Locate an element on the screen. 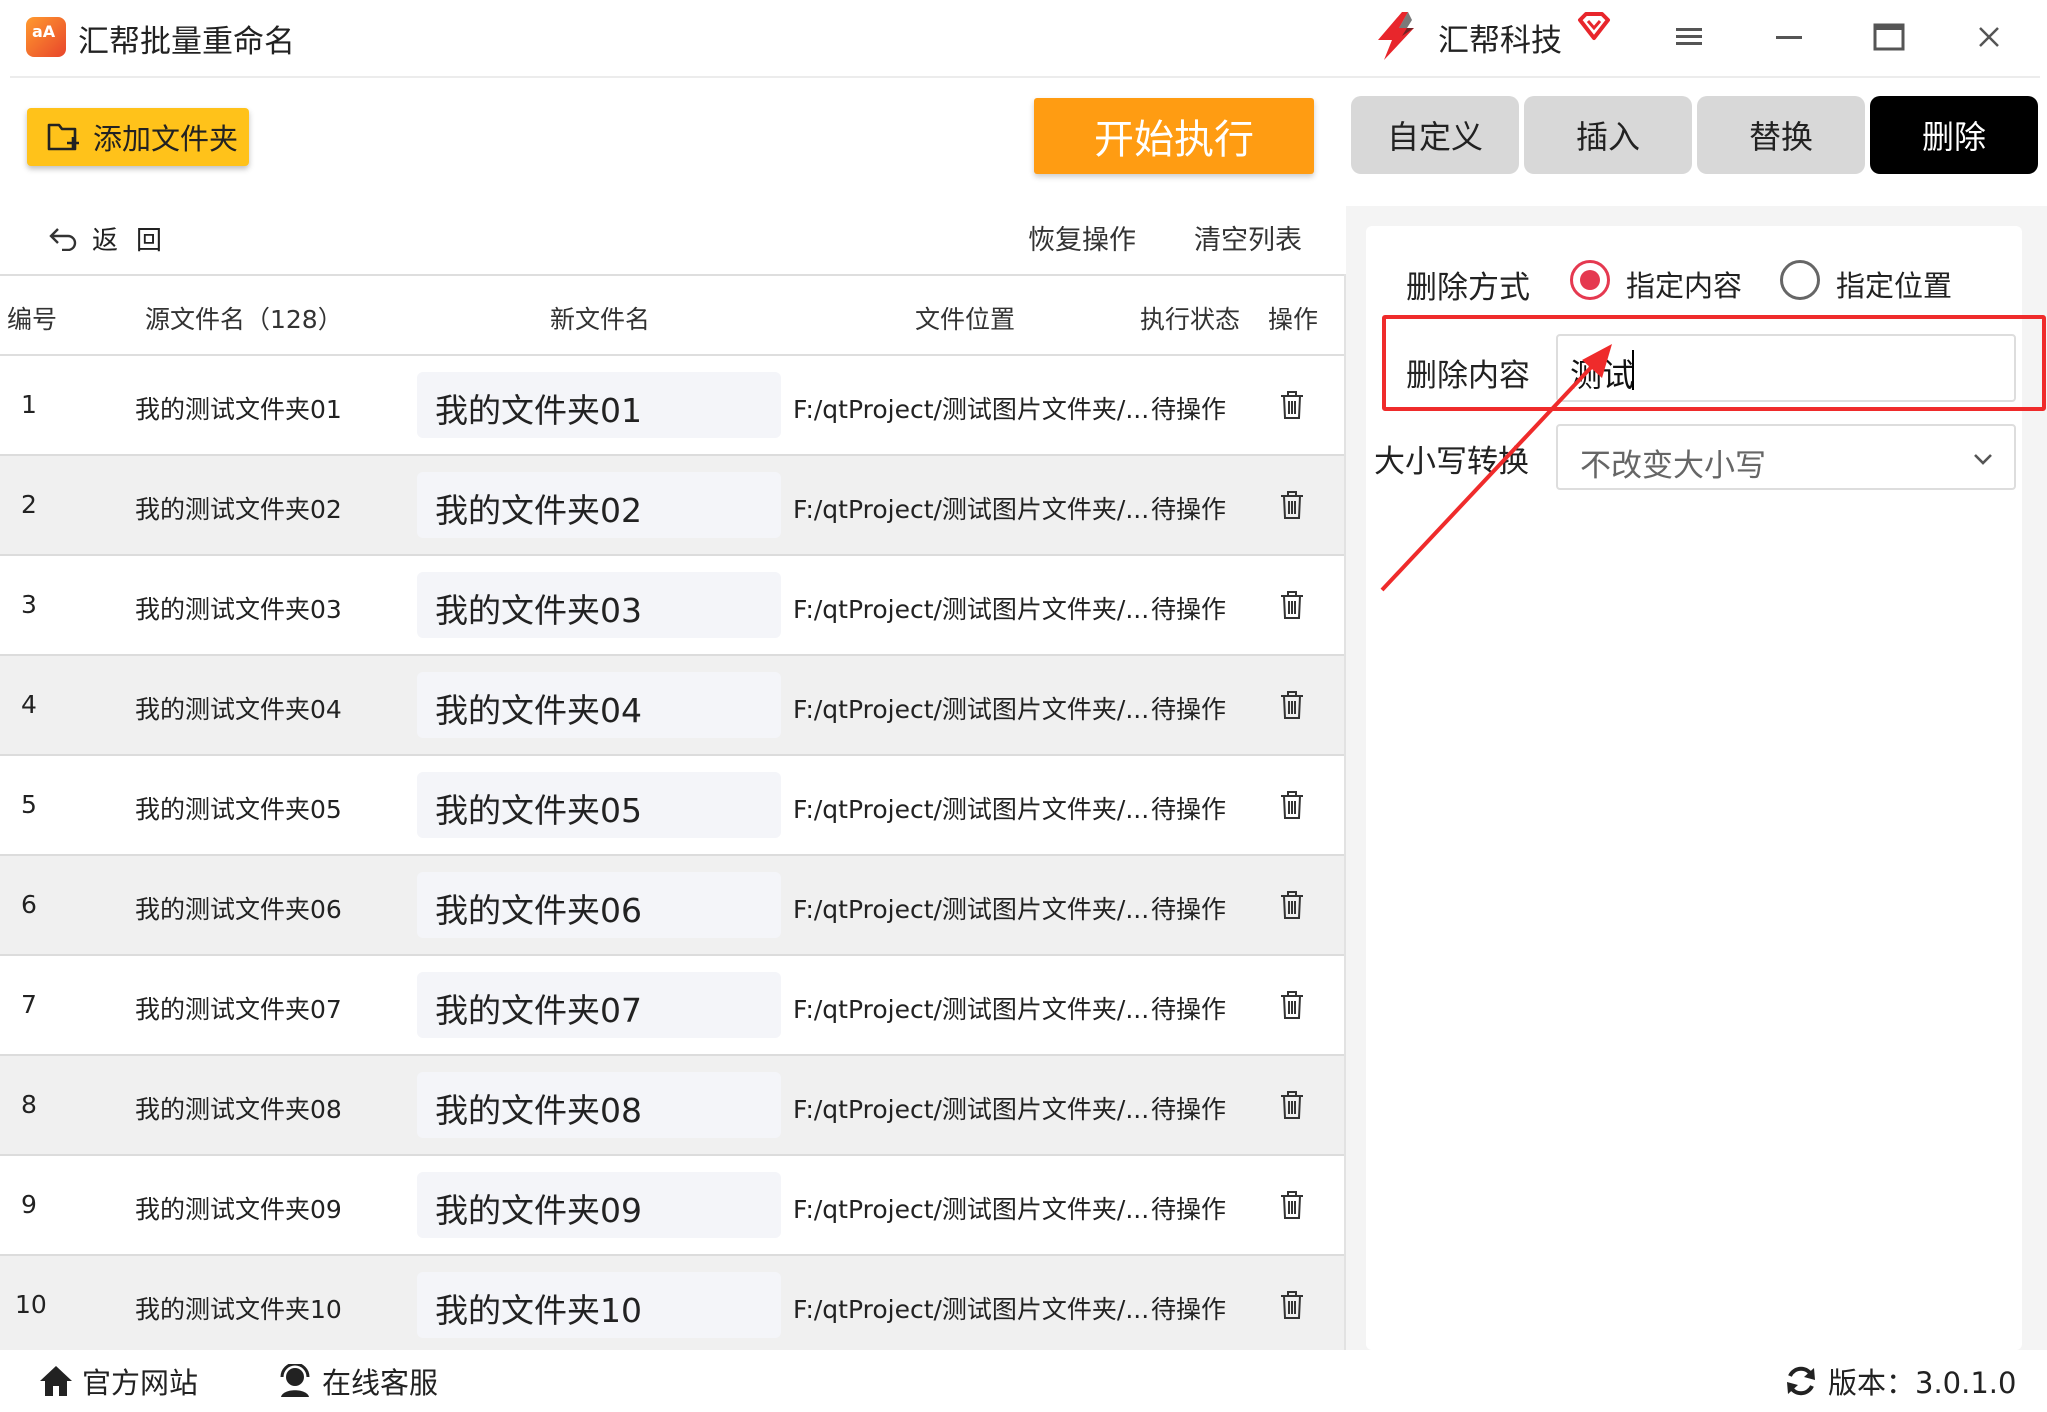 The width and height of the screenshot is (2047, 1412). column-header-source-name: 源文件名（128） is located at coordinates (244, 318).